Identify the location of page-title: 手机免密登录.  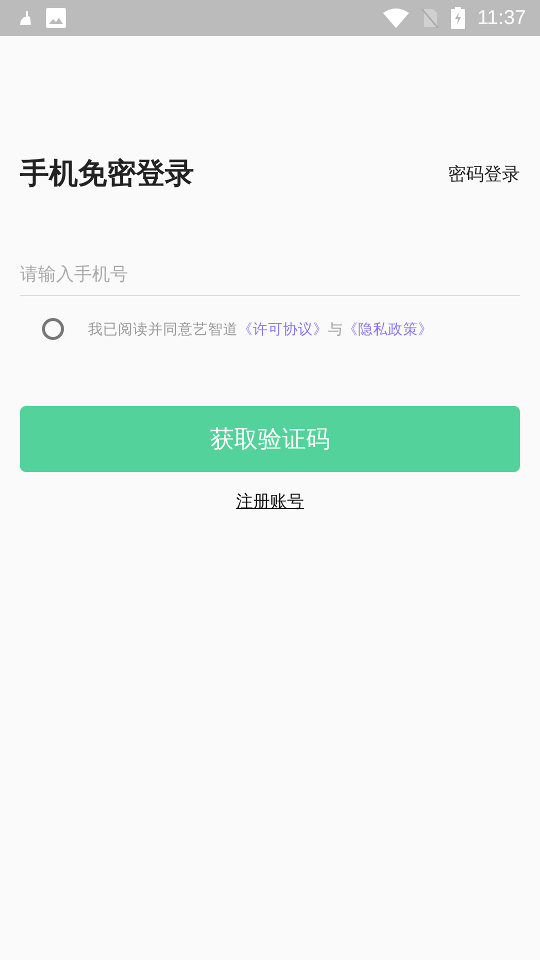
(107, 173).